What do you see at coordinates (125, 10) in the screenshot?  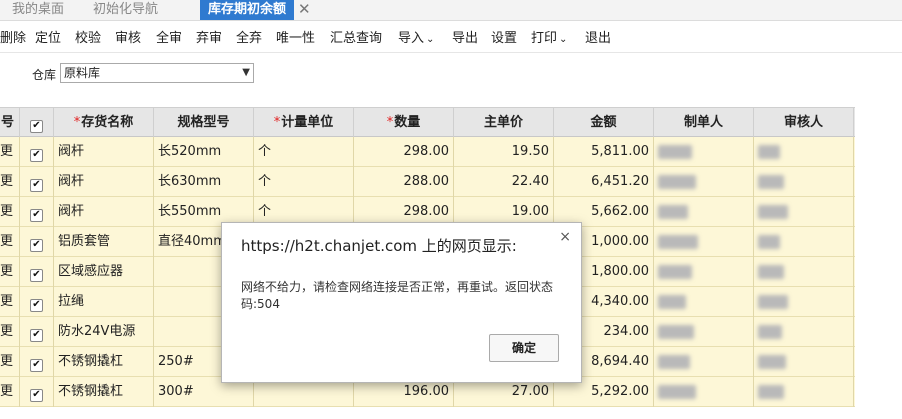 I see `tab-init-navigation: 初始化导航` at bounding box center [125, 10].